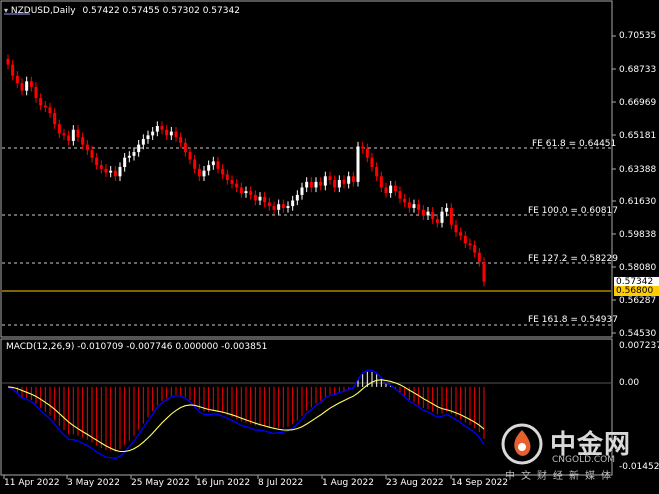 The width and height of the screenshot is (659, 494). I want to click on cngold-logo-icon, so click(522, 444).